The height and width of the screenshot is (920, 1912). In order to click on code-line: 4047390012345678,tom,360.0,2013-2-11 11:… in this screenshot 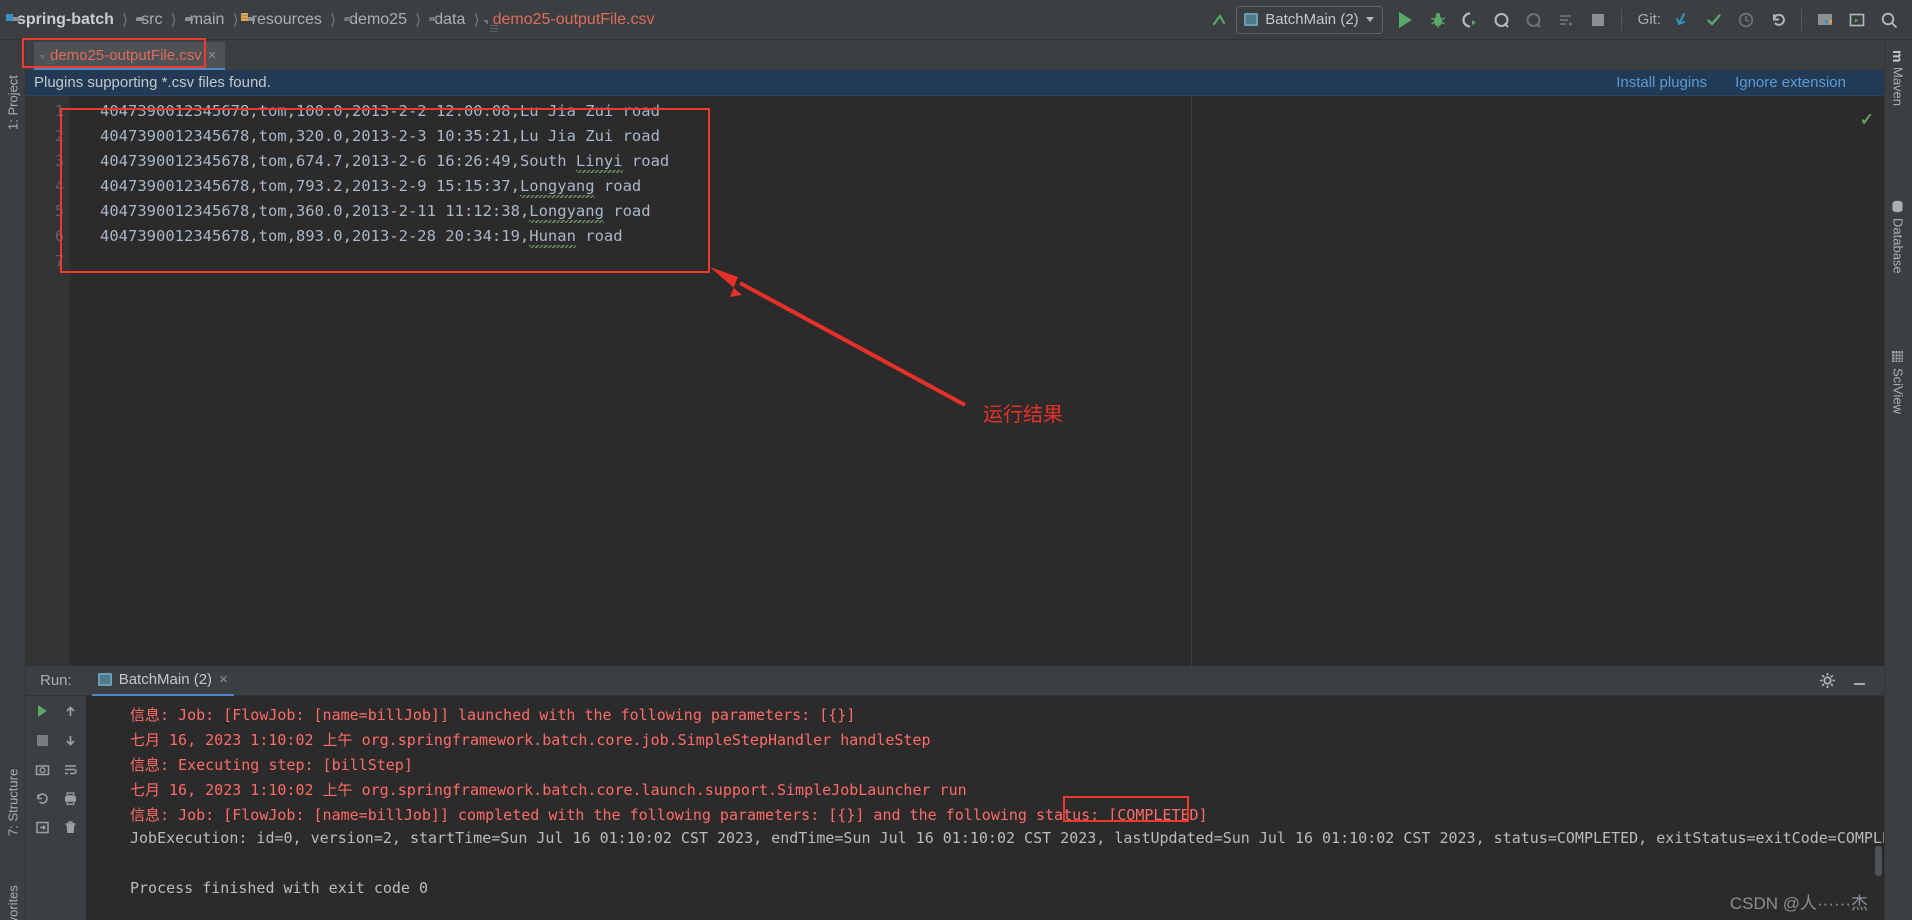, I will do `click(375, 211)`.